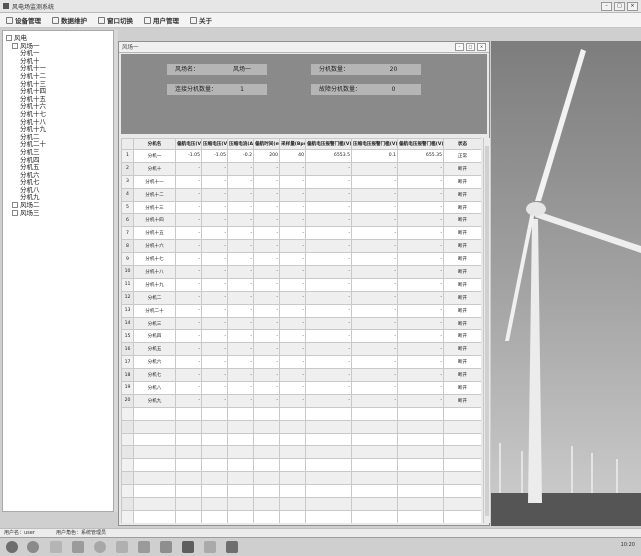 The image size is (641, 556). I want to click on column-header: 偏航电压报警门槛(V), so click(328, 144).